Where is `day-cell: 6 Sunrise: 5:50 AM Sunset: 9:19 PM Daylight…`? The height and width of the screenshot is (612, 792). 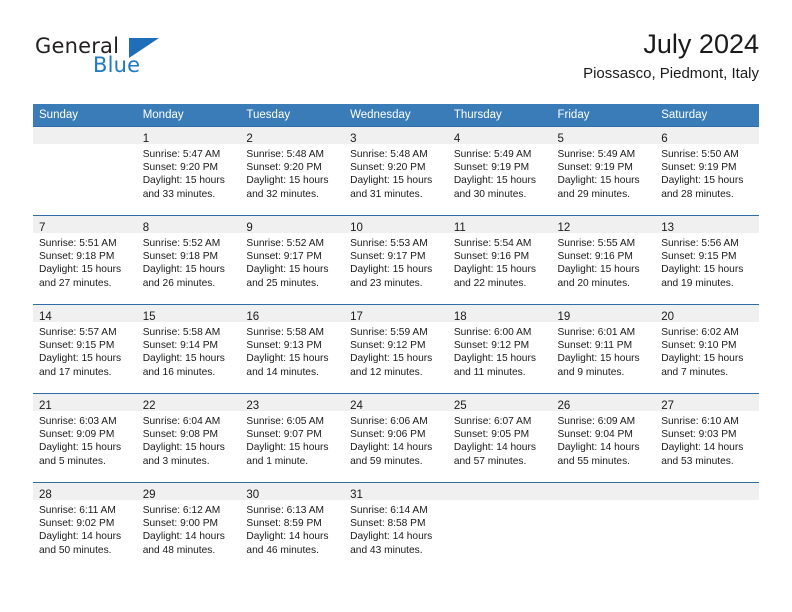 day-cell: 6 Sunrise: 5:50 AM Sunset: 9:19 PM Daylight… is located at coordinates (707, 170).